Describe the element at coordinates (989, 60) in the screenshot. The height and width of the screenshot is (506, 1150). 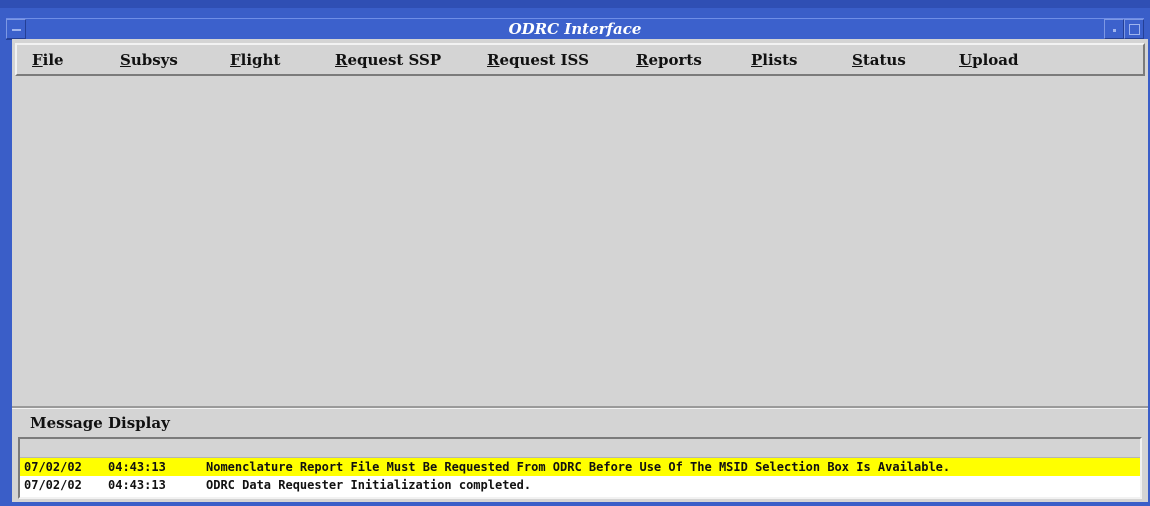
I see `menu-upload: Upload` at that location.